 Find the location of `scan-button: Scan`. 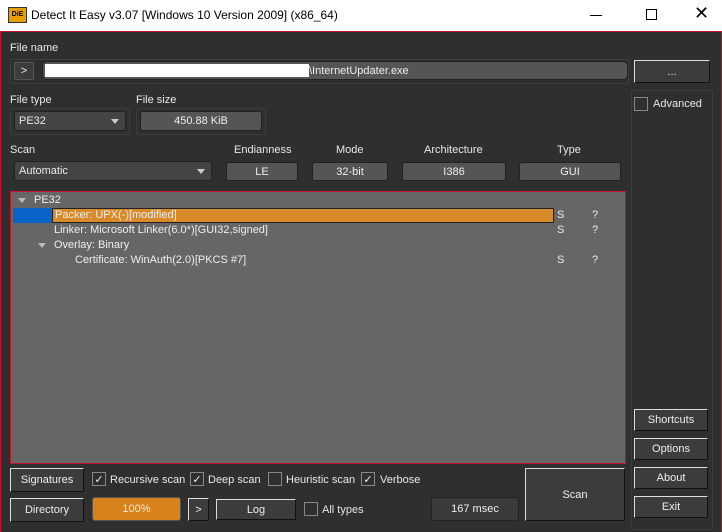

scan-button: Scan is located at coordinates (575, 494).